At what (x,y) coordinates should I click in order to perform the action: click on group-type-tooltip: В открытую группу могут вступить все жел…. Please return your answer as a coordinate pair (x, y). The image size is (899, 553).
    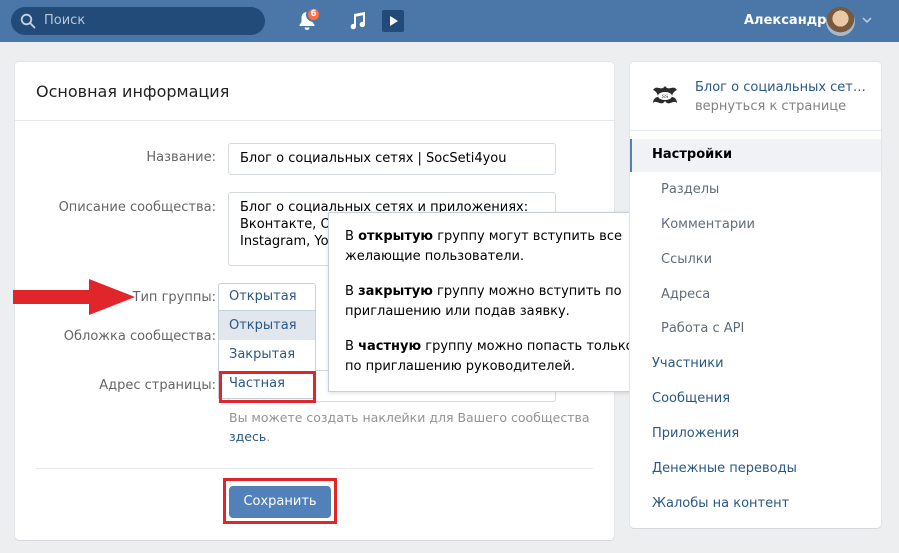
    Looking at the image, I should click on (492, 302).